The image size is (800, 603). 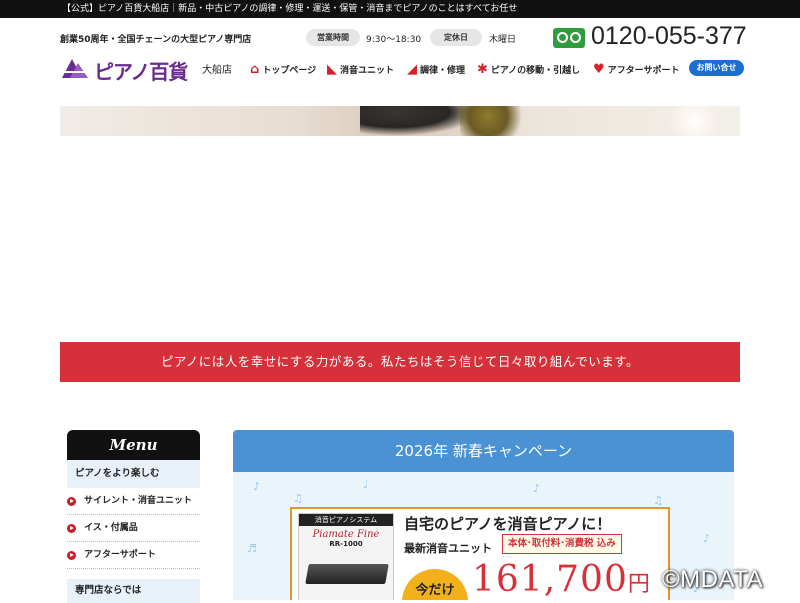 What do you see at coordinates (535, 70) in the screenshot?
I see `nav-move-label: ピアノの移動・引越し` at bounding box center [535, 70].